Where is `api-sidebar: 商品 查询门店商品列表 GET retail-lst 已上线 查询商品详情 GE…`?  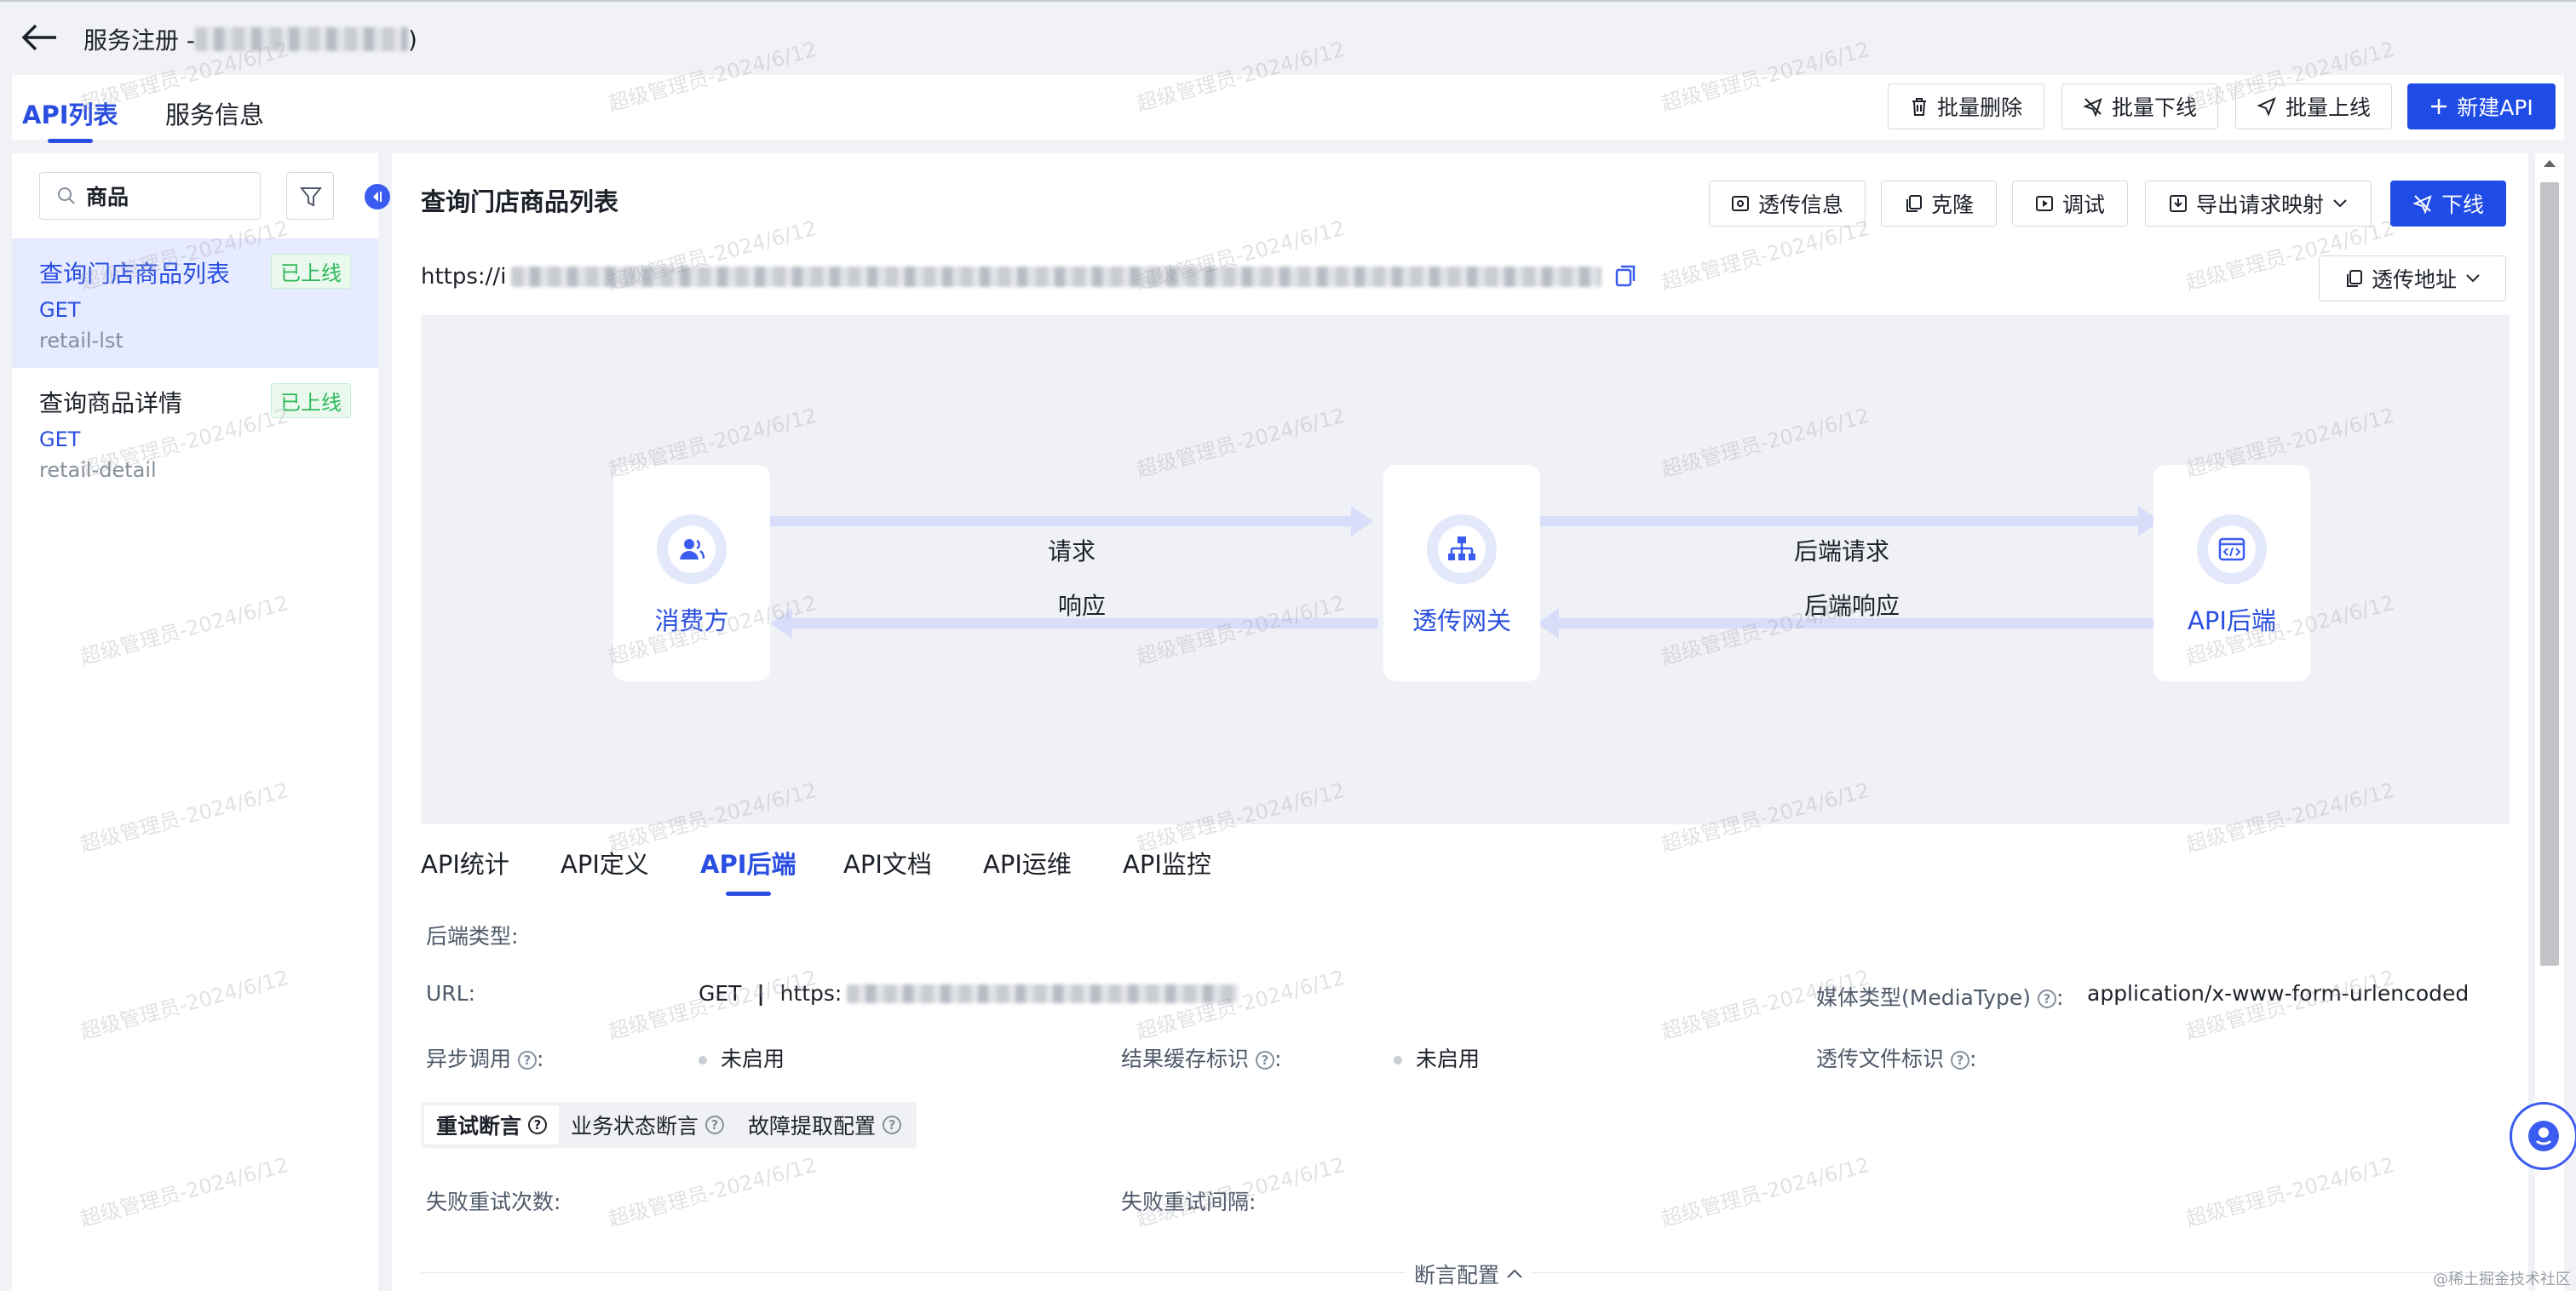
api-sidebar: 商品 查询门店商品列表 GET retail-lst 已上线 查询商品详情 GE… is located at coordinates (195, 722).